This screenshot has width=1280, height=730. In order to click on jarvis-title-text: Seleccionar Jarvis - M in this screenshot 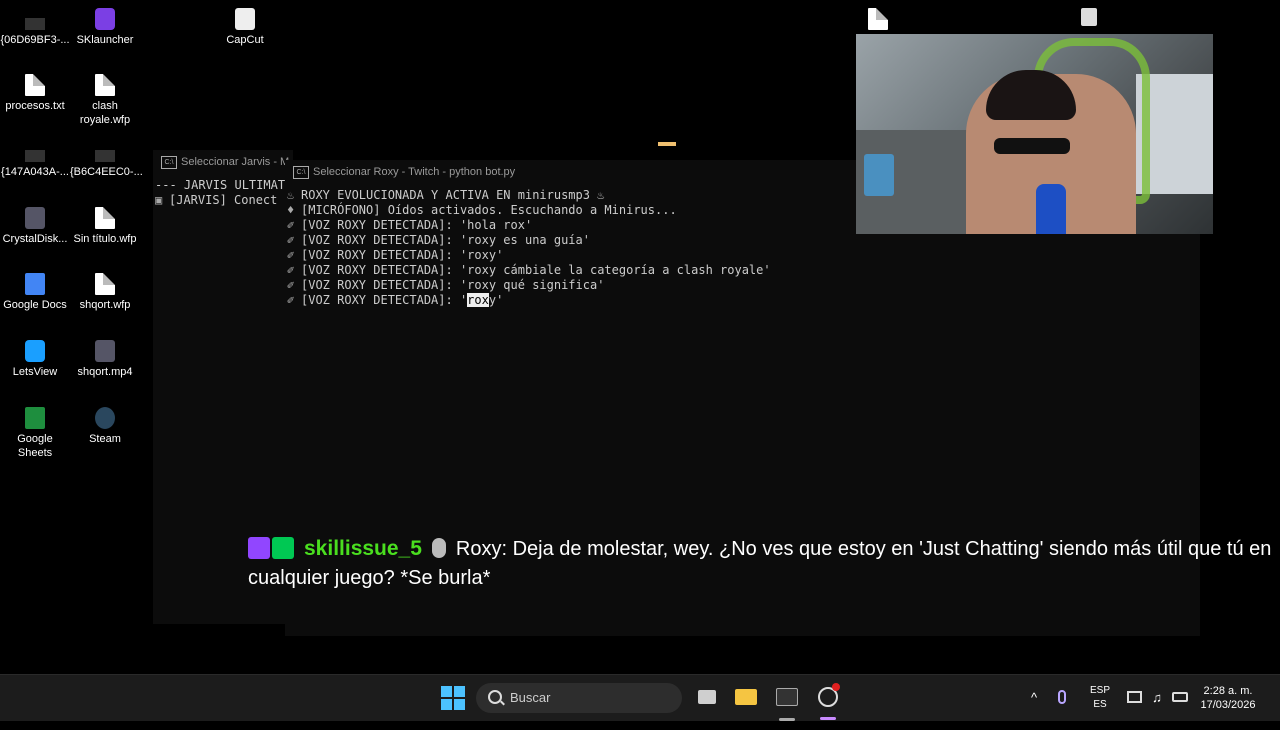, I will do `click(235, 162)`.